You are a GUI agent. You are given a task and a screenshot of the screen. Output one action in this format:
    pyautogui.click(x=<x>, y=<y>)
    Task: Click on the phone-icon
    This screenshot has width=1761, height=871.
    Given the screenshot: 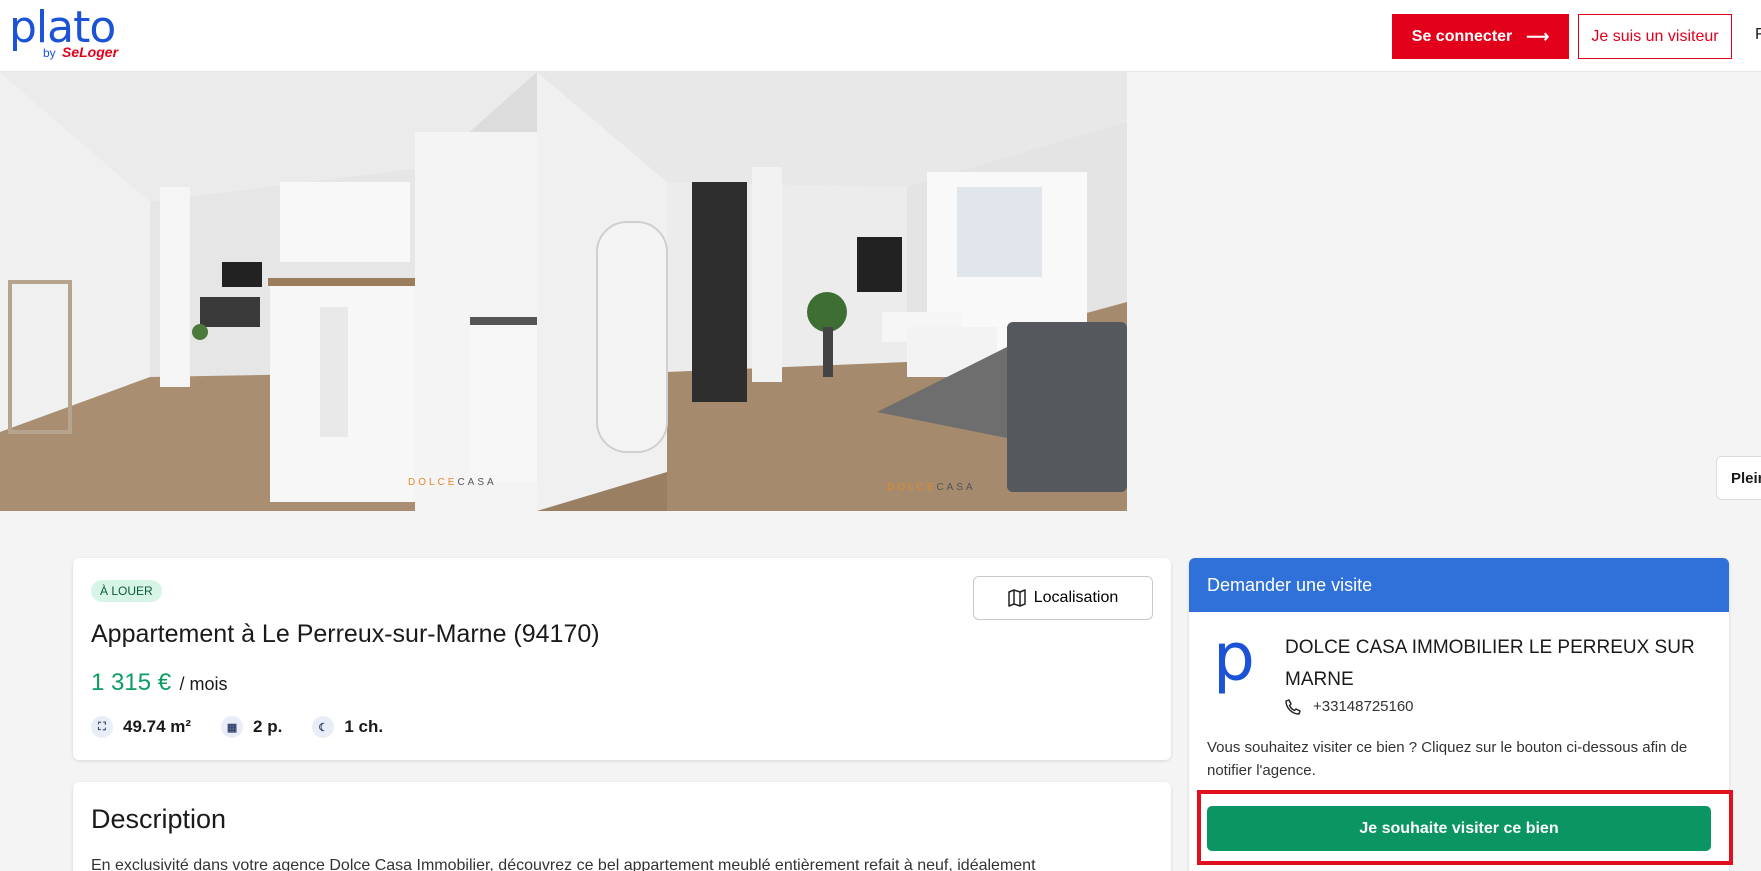 What is the action you would take?
    pyautogui.click(x=1293, y=706)
    